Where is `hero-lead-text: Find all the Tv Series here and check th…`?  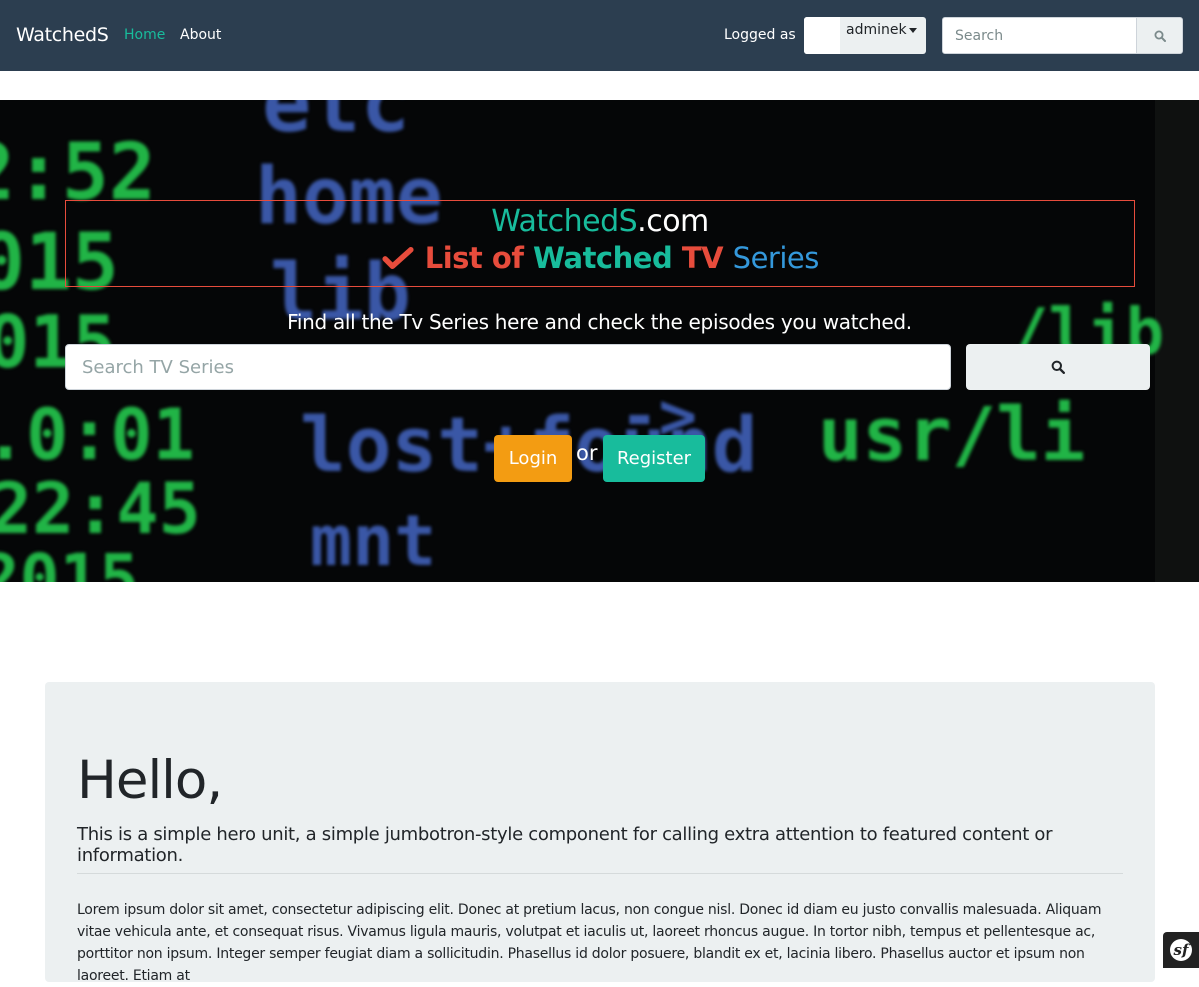 hero-lead-text: Find all the Tv Series here and check th… is located at coordinates (599, 322).